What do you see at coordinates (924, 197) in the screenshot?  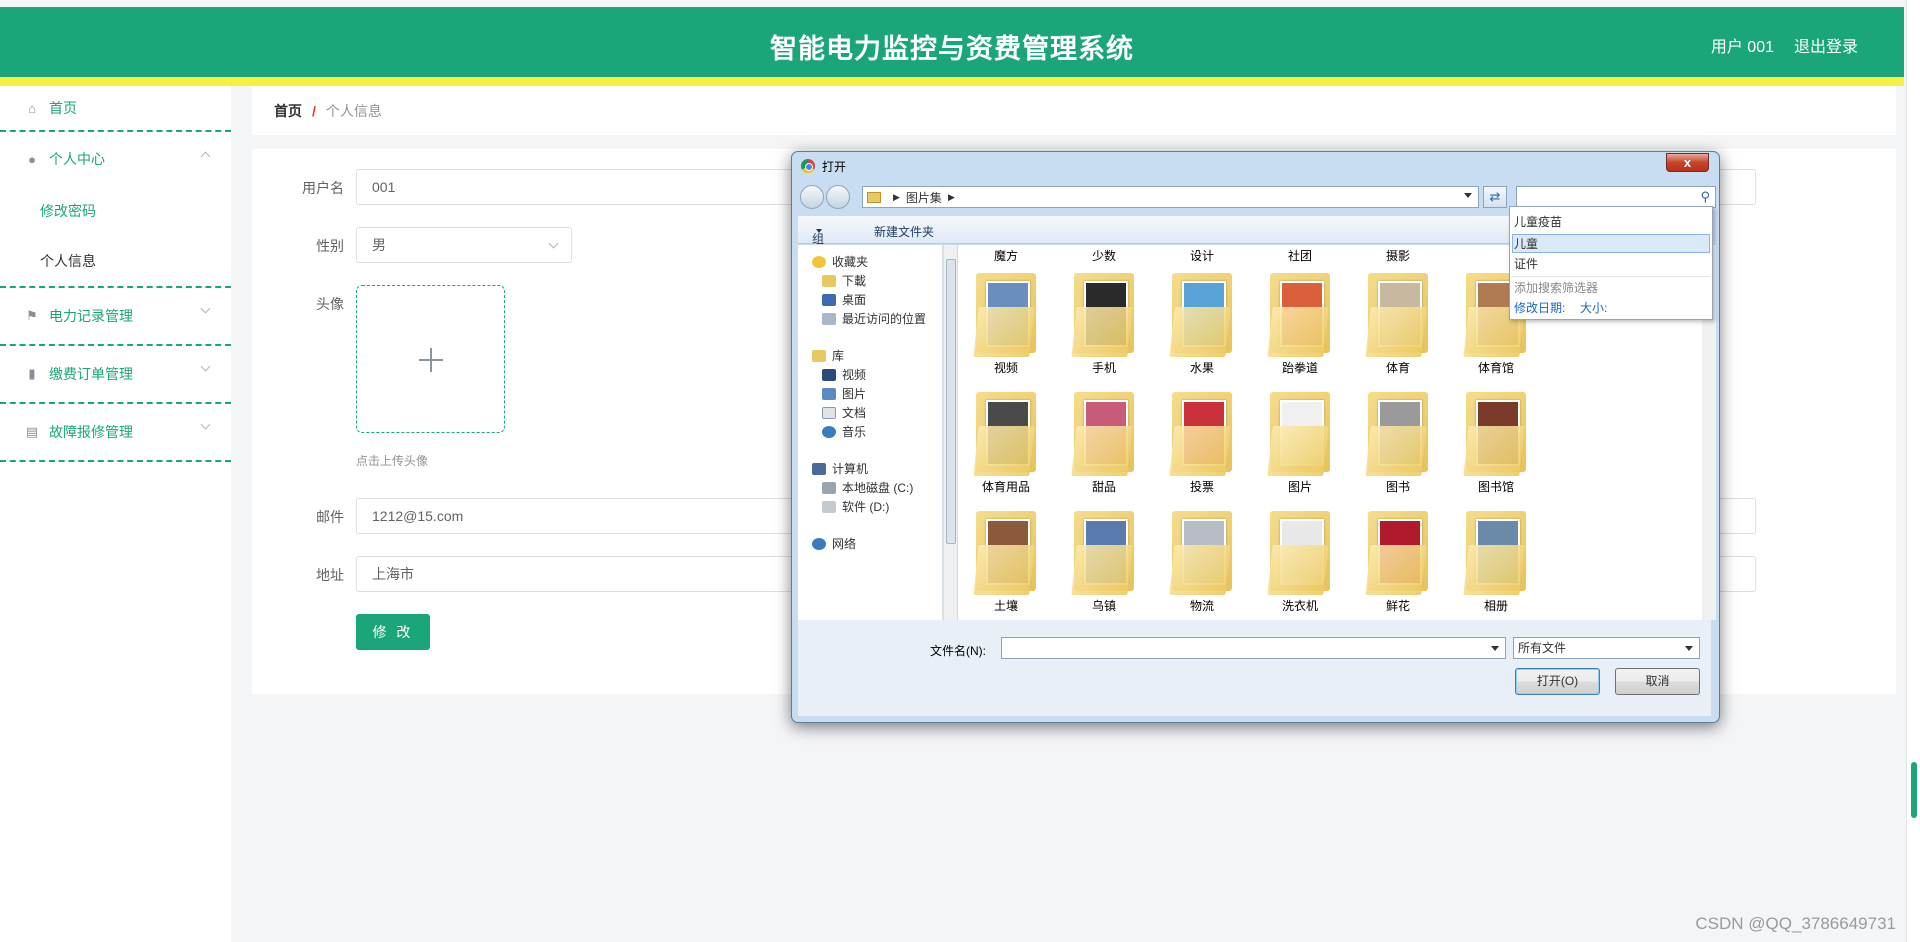 I see `path-segment: 图片集` at bounding box center [924, 197].